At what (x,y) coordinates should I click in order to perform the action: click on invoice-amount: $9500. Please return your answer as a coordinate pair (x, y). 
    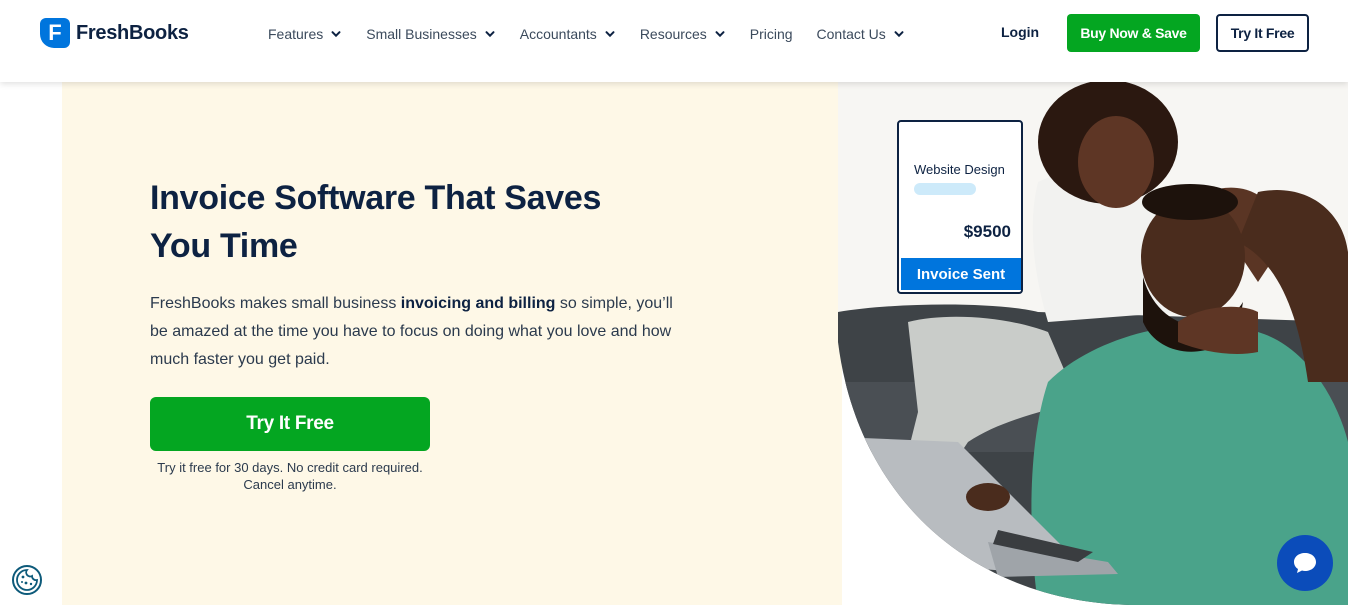
    Looking at the image, I should click on (987, 231).